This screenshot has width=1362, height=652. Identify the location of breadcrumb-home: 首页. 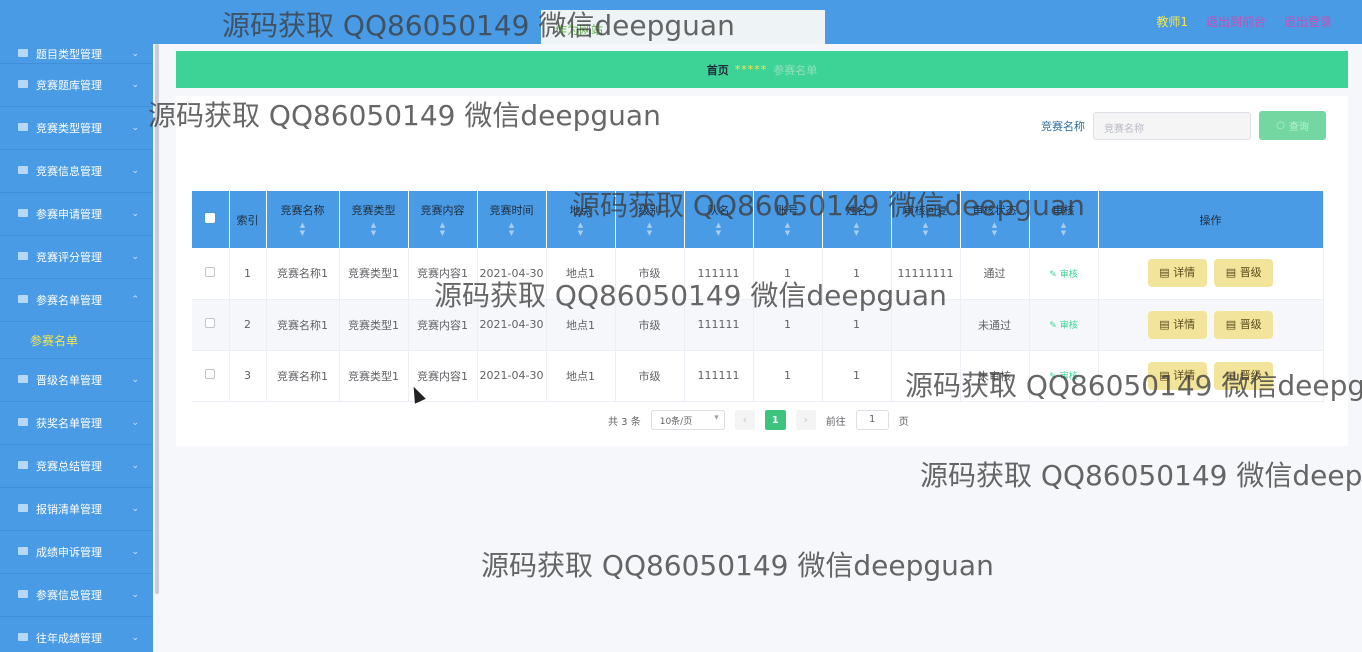
(718, 70).